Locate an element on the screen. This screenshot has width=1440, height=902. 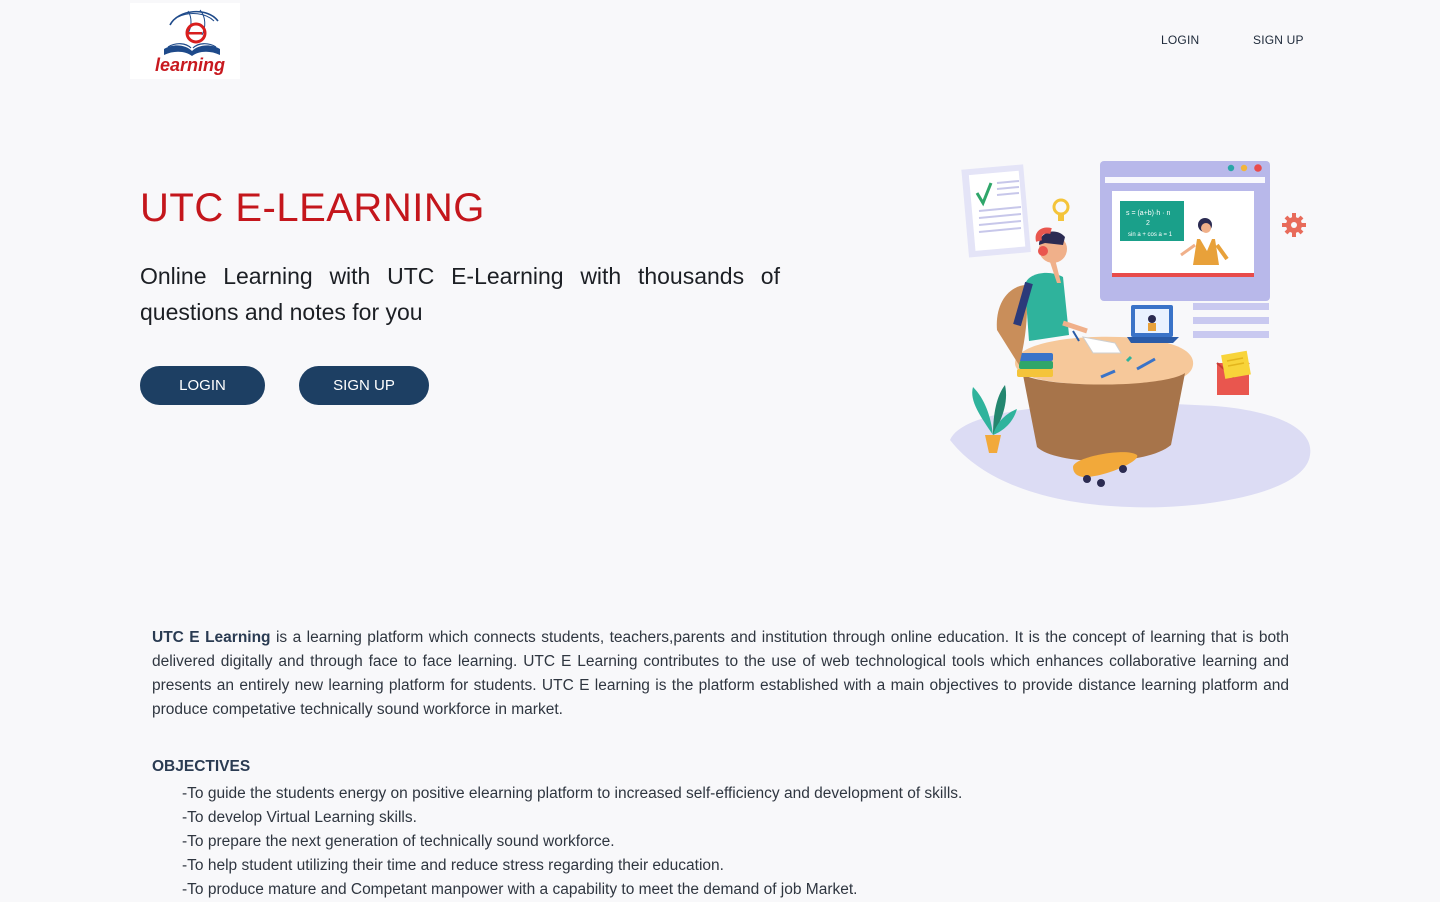
document-icon is located at coordinates (996, 211).